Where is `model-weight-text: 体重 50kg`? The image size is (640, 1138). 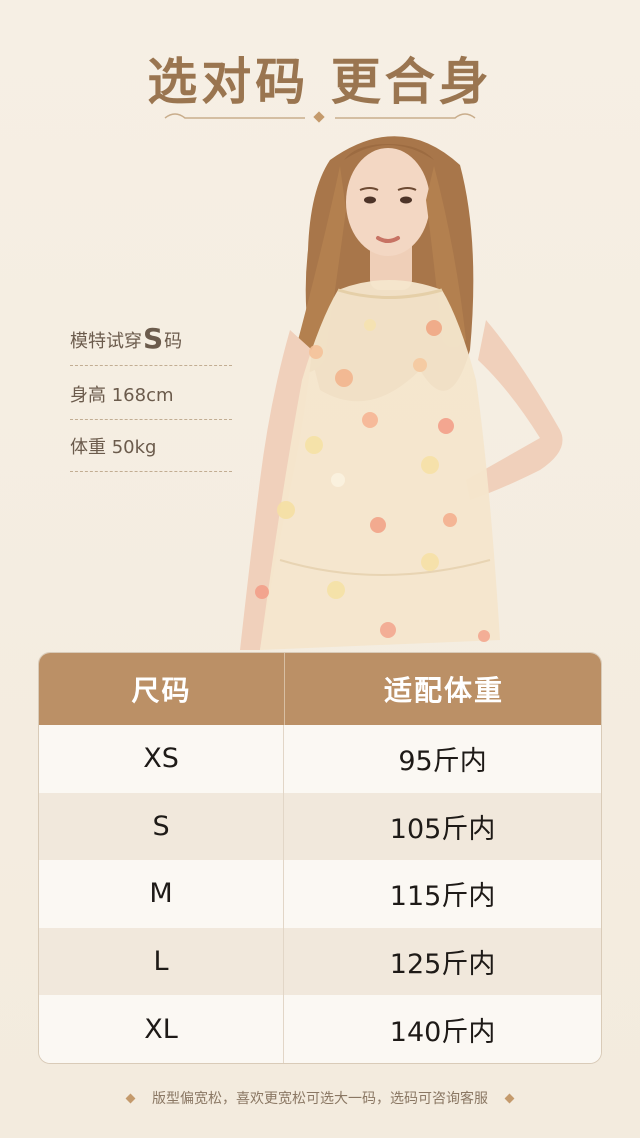
model-weight-text: 体重 50kg is located at coordinates (113, 447).